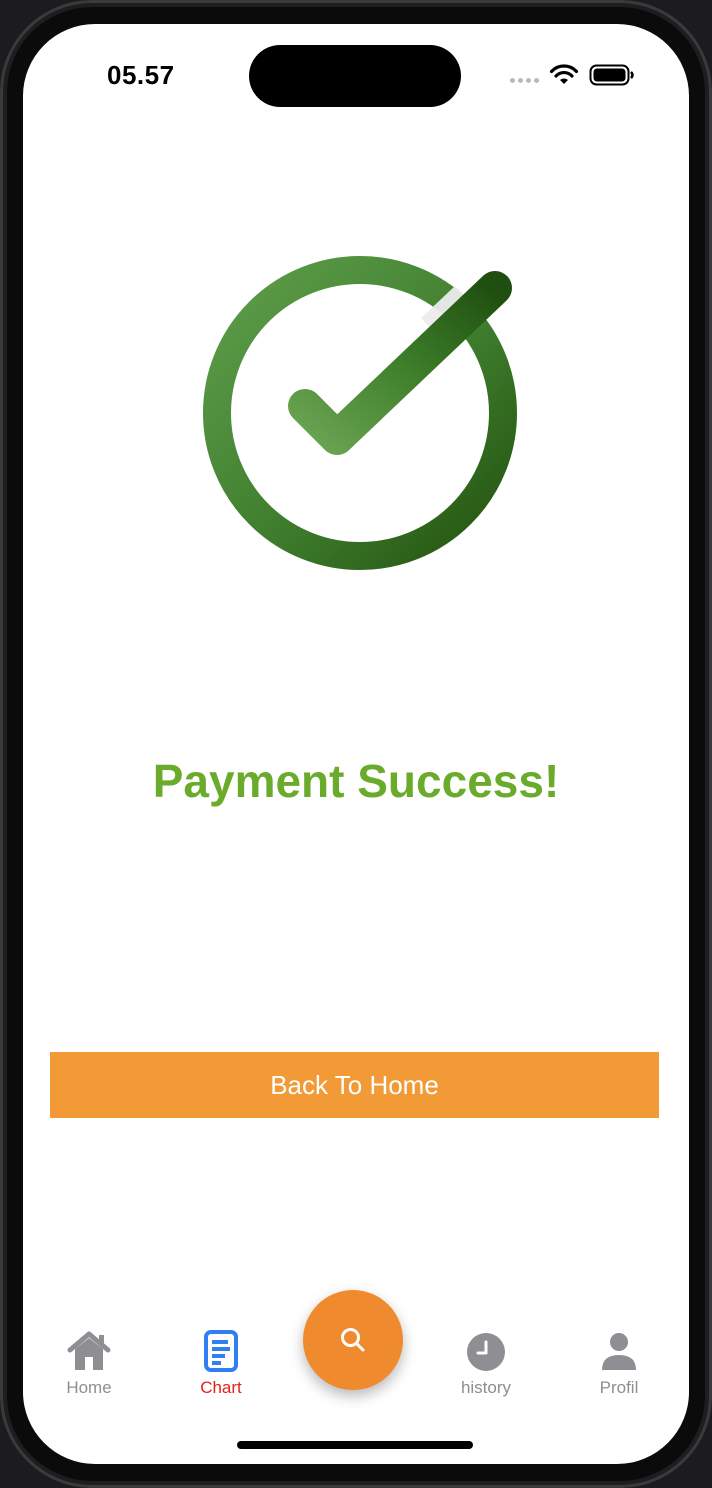 The height and width of the screenshot is (1488, 712). What do you see at coordinates (89, 1387) in the screenshot?
I see `tab-home-label: Home` at bounding box center [89, 1387].